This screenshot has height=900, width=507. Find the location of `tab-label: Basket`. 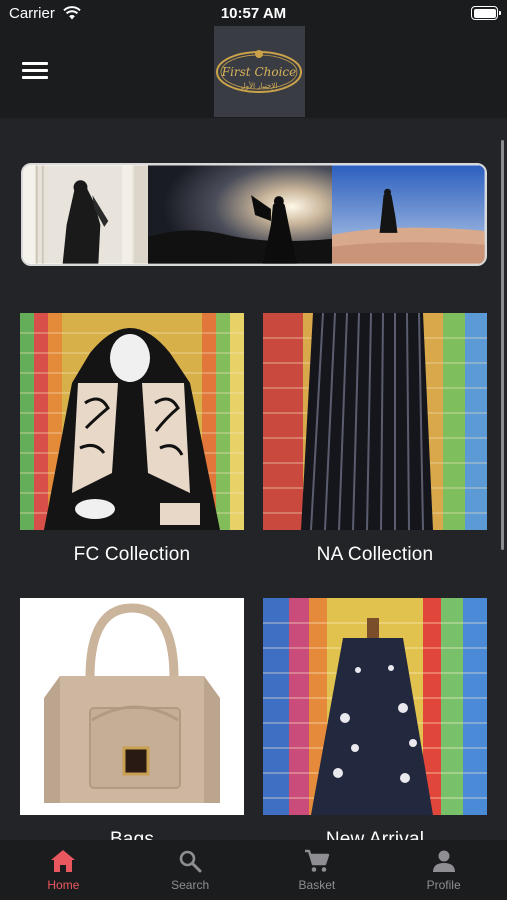

tab-label: Basket is located at coordinates (317, 885).